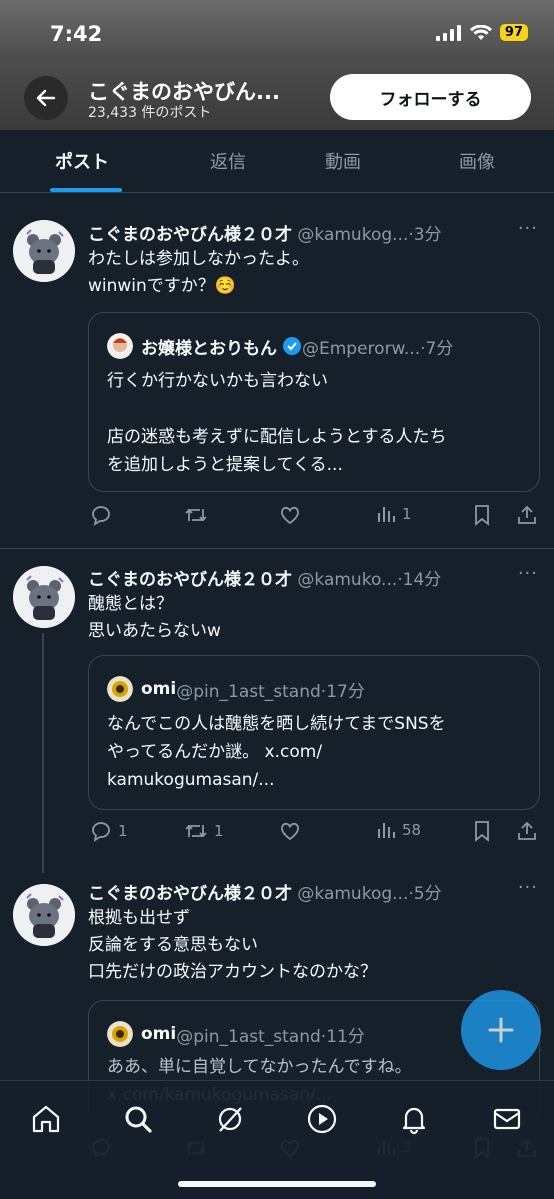  Describe the element at coordinates (367, 580) in the screenshot. I see `author-meta: @kamuko...·14分` at that location.